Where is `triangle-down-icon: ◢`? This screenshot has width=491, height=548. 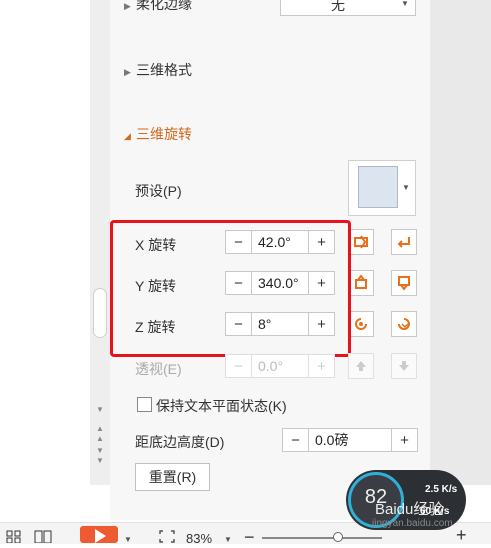 triangle-down-icon: ◢ is located at coordinates (127, 136).